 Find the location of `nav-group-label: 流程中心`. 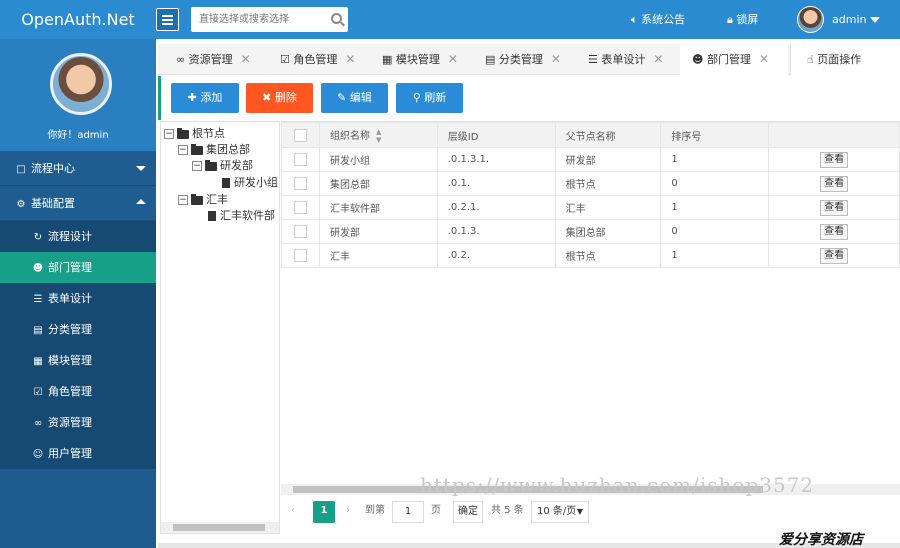

nav-group-label: 流程中心 is located at coordinates (53, 168).